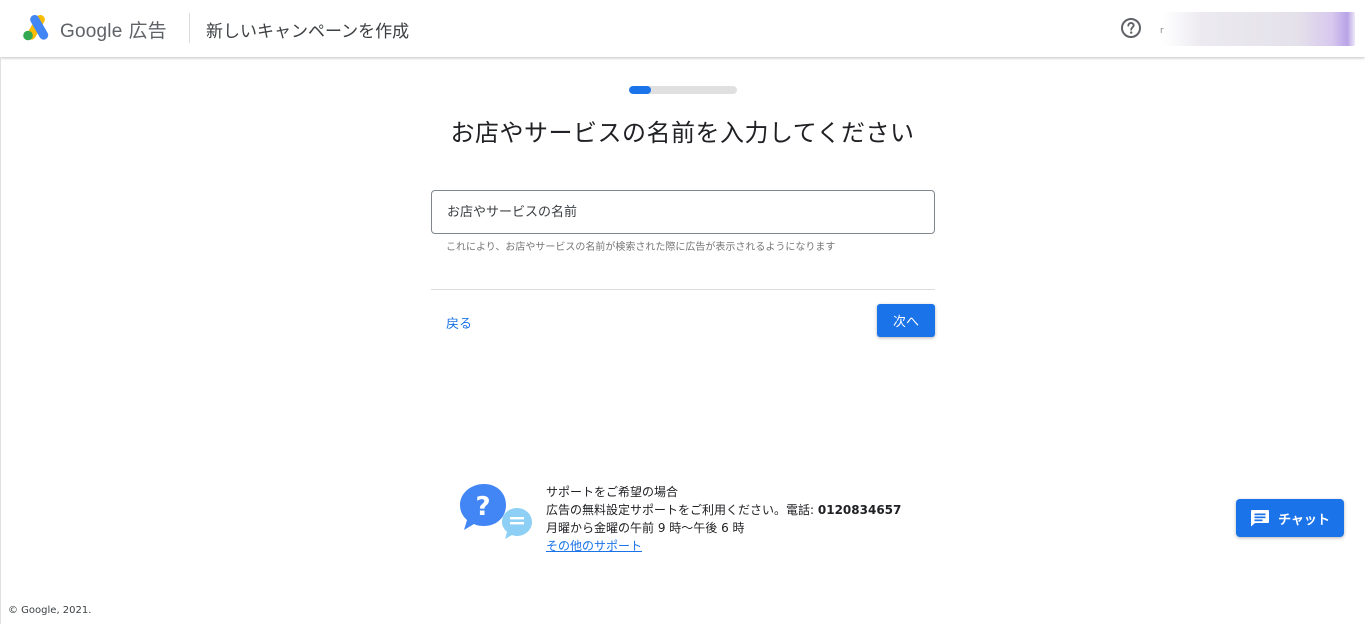  I want to click on support-phone-line: 広告の無料設定サポートをご利用ください。電話: 0120834657, so click(723, 510).